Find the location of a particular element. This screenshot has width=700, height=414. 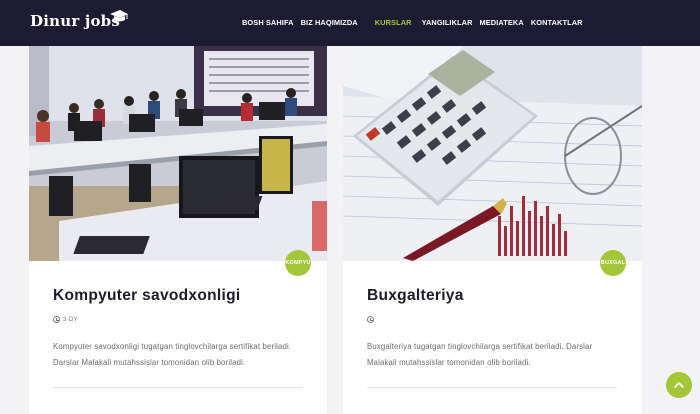

nav-item-yangiliklar: YANGILIKLAR is located at coordinates (447, 22).